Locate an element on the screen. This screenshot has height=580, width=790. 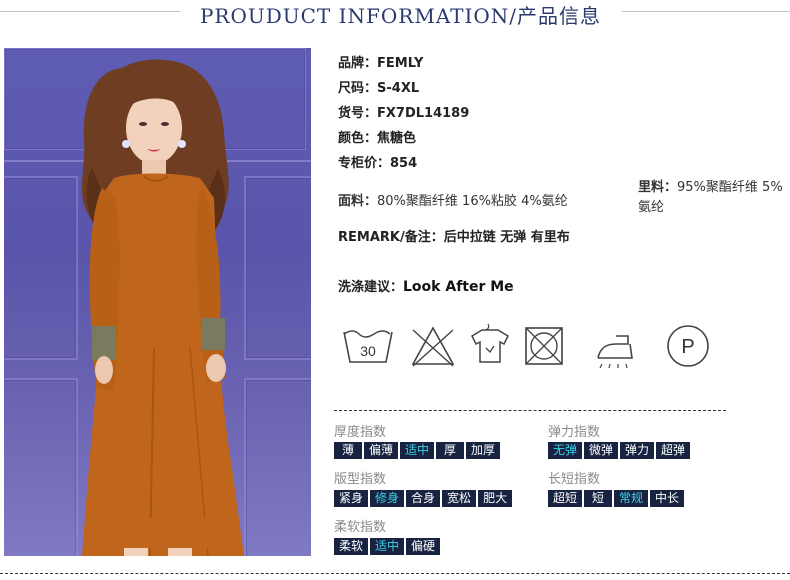
softness-option-selected: 适中 is located at coordinates (387, 546).